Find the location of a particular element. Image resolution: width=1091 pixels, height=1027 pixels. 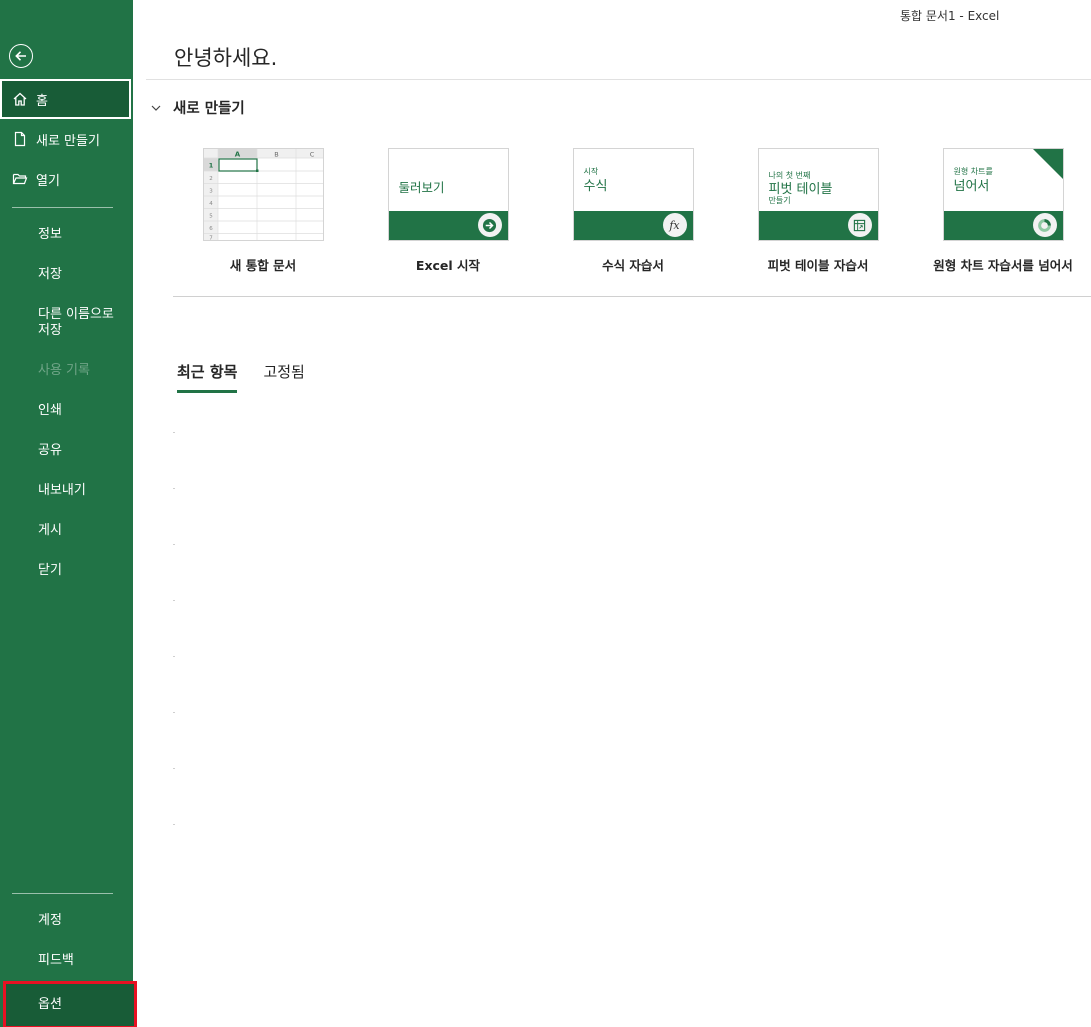

row-header: 4 is located at coordinates (211, 204).